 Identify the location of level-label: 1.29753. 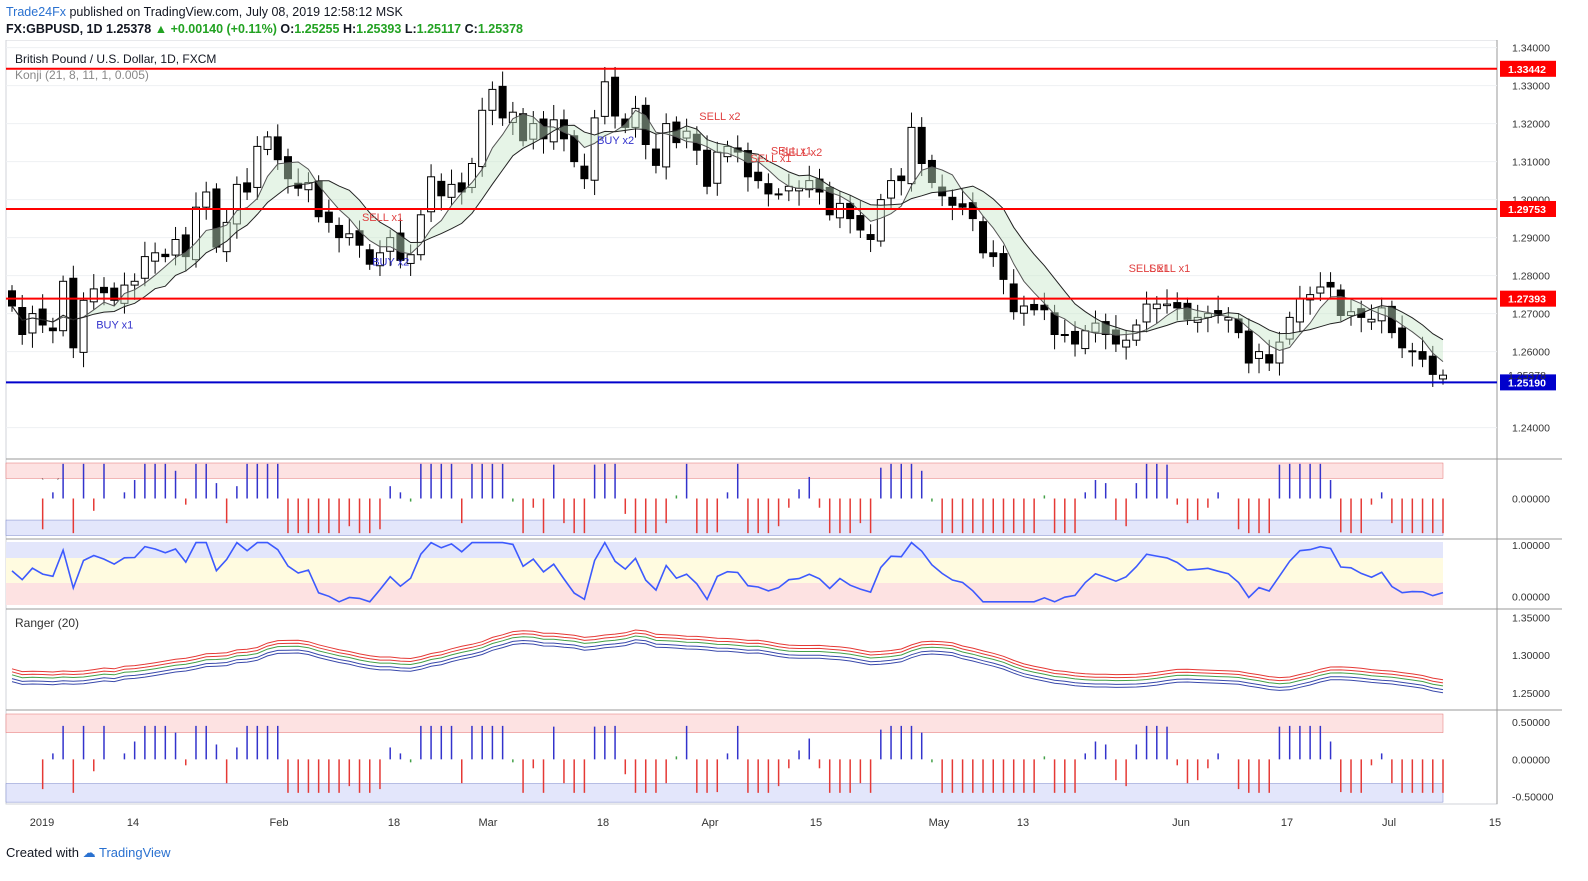
(1527, 210).